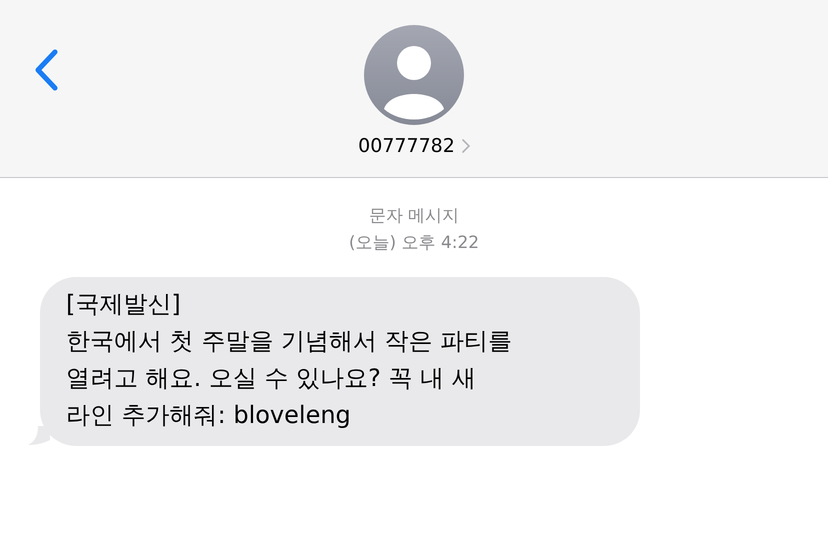  What do you see at coordinates (414, 216) in the screenshot?
I see `service-label: 문자 메시지` at bounding box center [414, 216].